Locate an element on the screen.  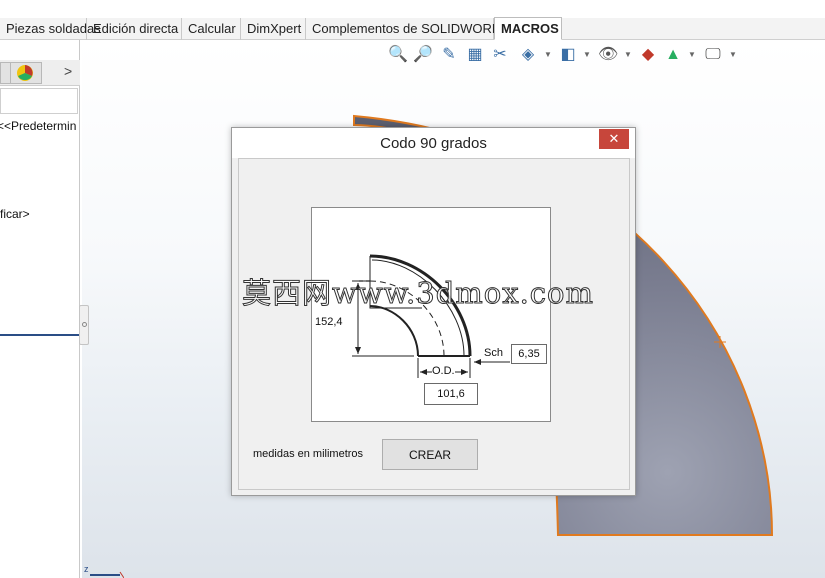
panel-tabs: > is located at coordinates (40, 73).